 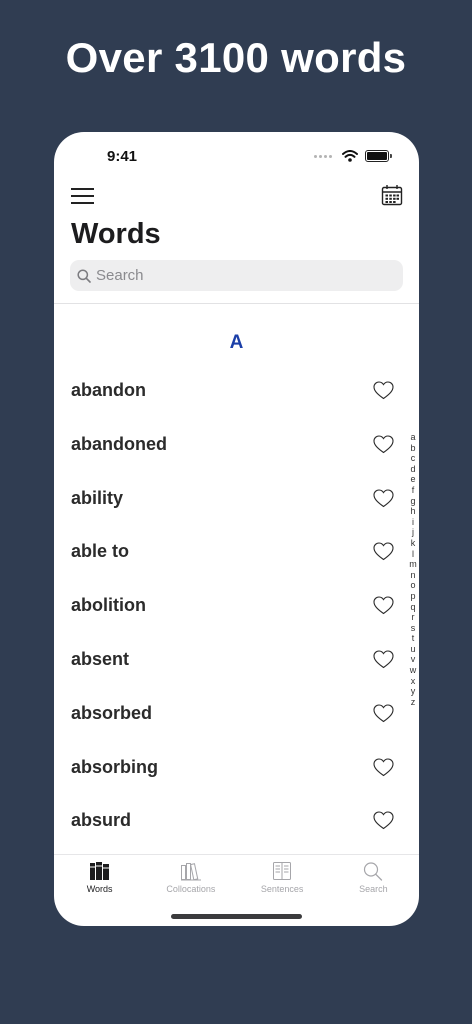 I want to click on tab-sentences: Sentences, so click(x=282, y=880).